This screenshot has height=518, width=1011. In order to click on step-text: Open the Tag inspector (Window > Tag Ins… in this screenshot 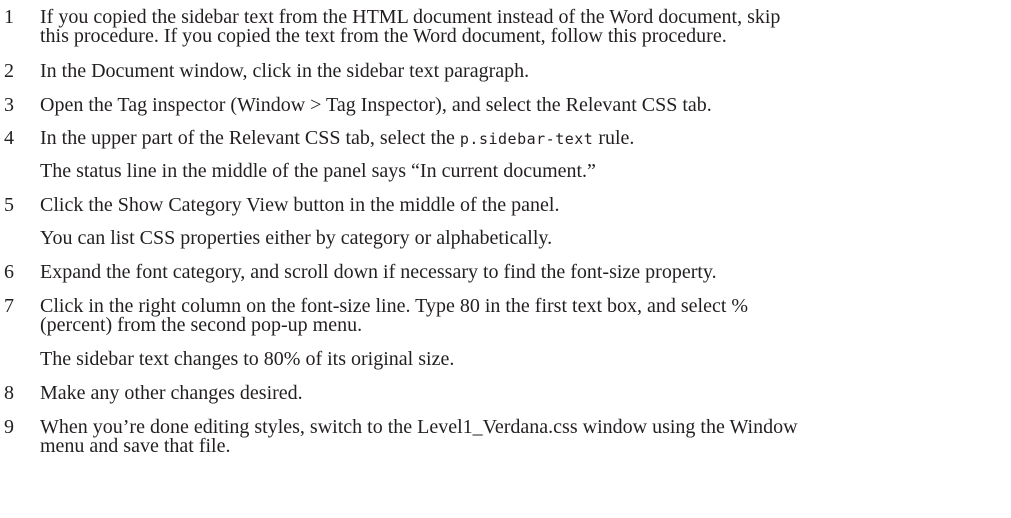, I will do `click(376, 105)`.